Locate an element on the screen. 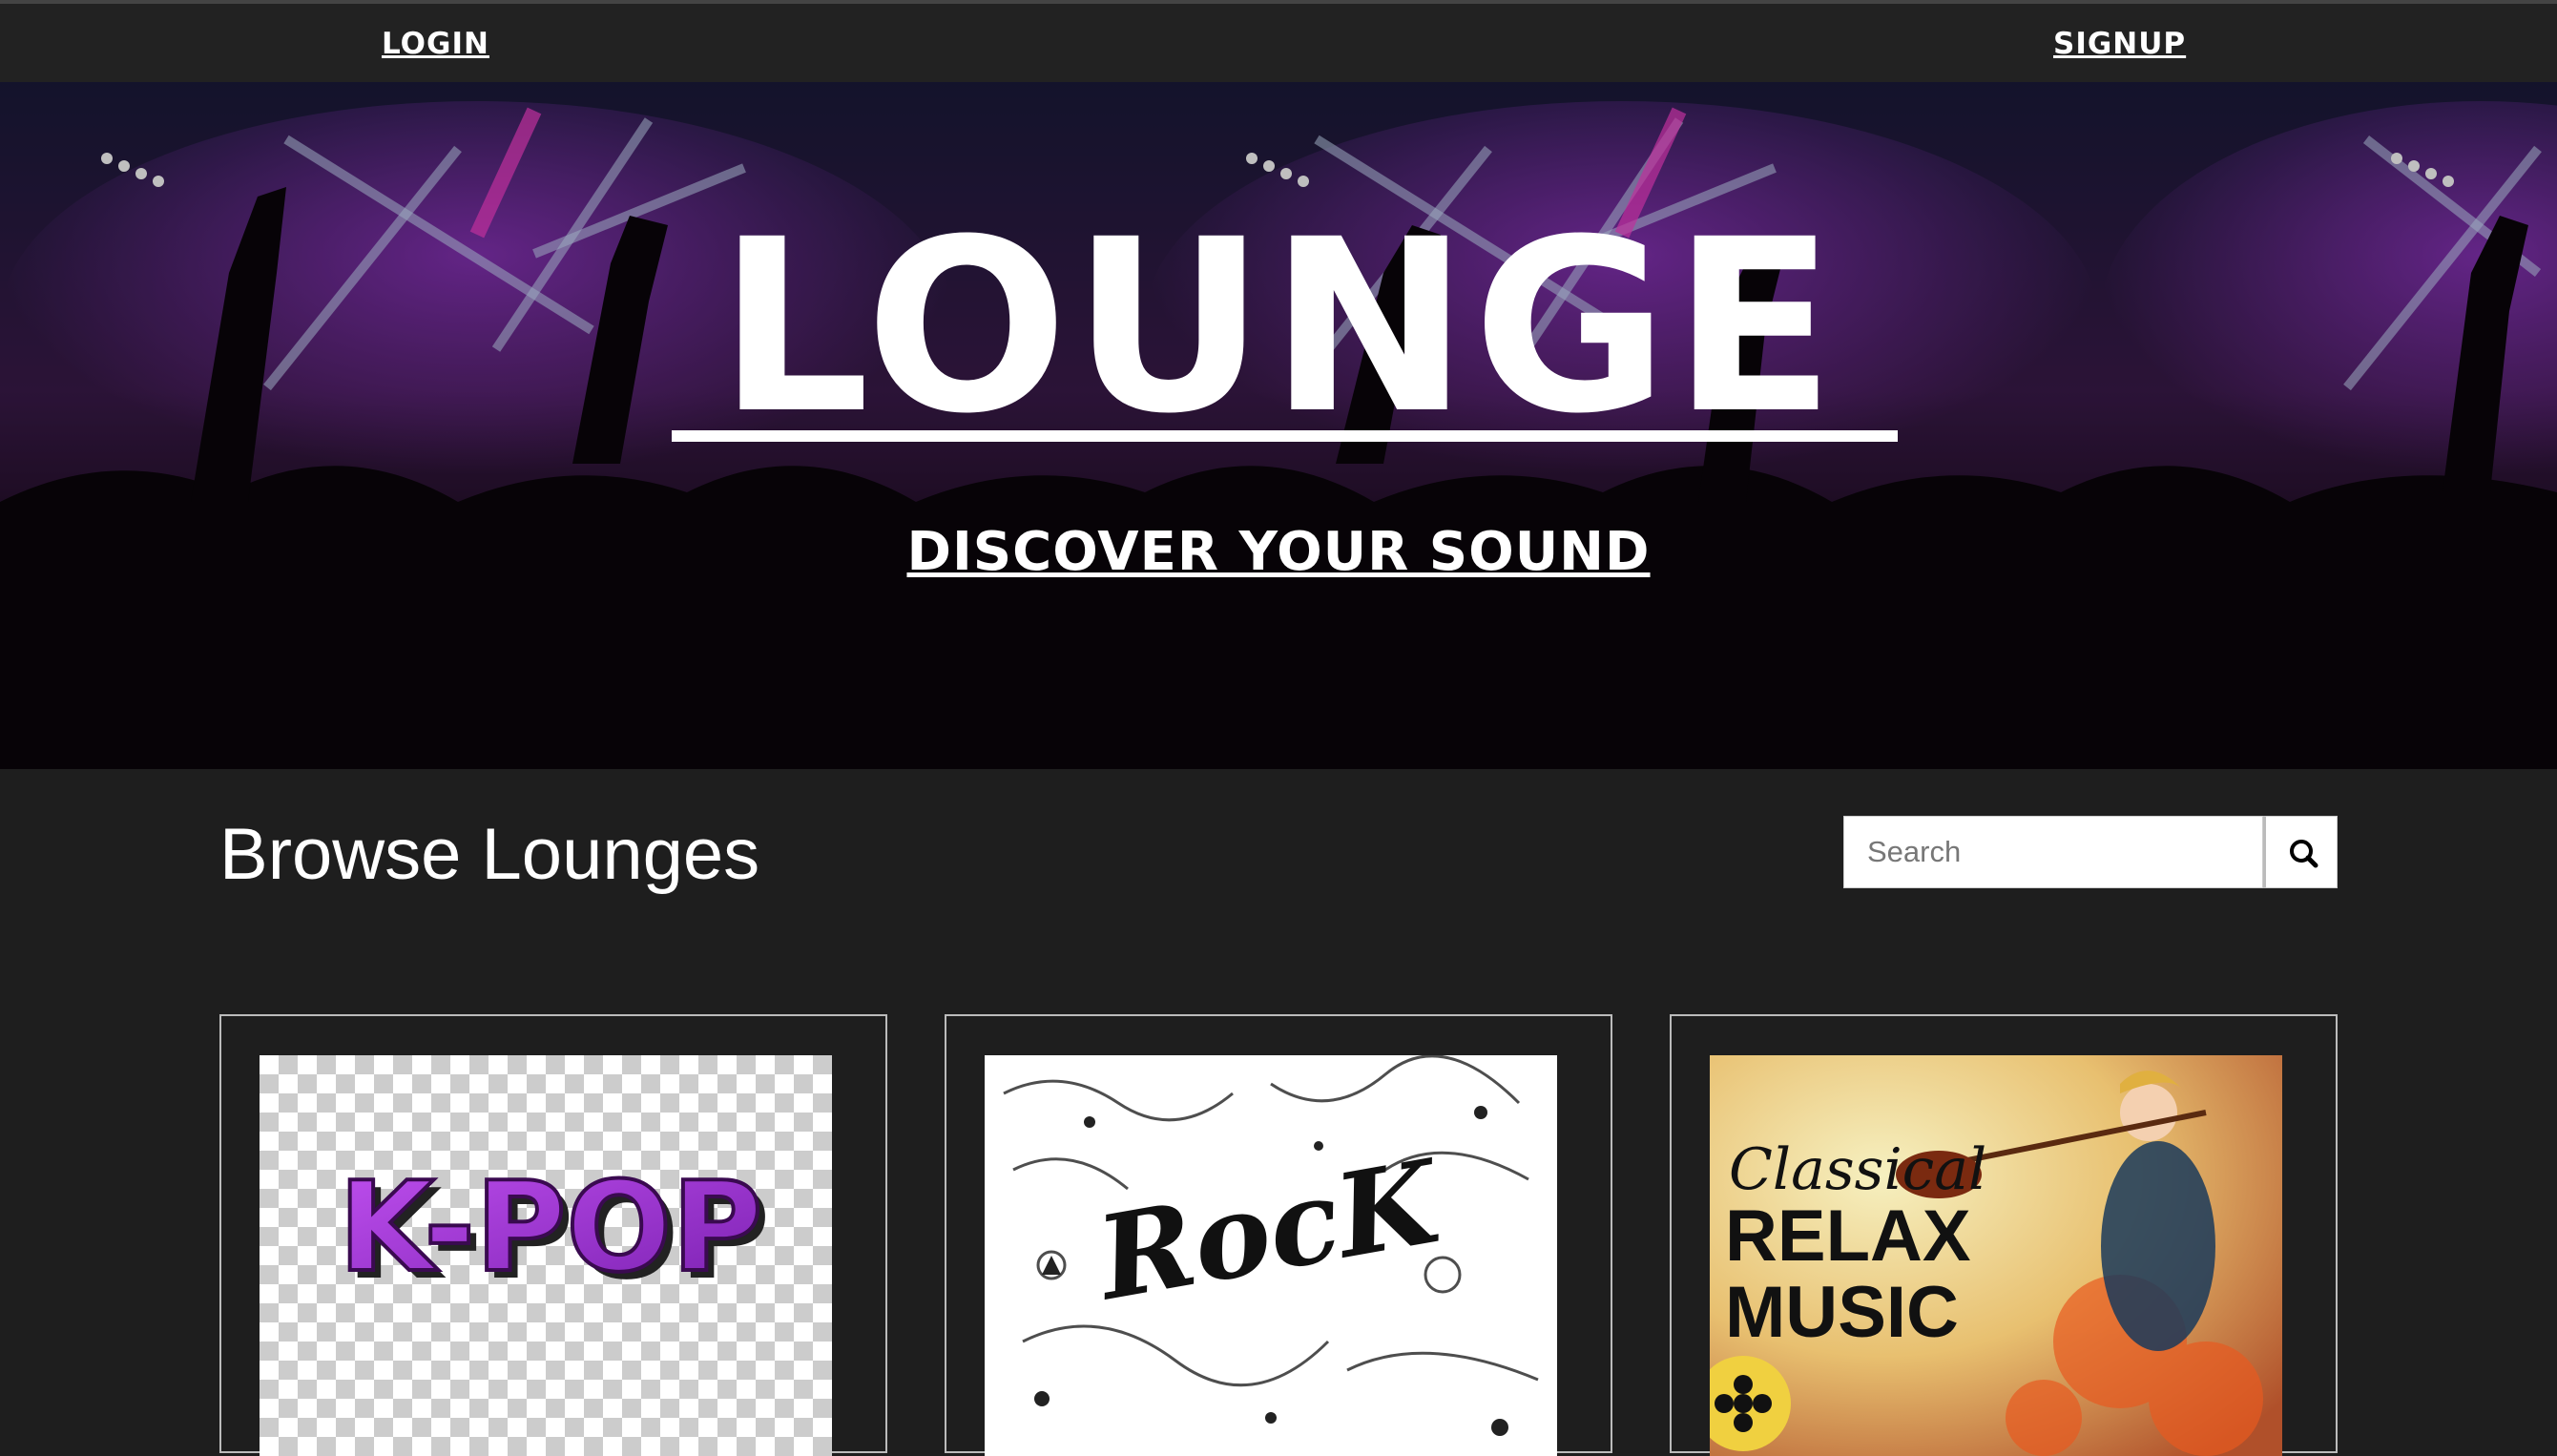 This screenshot has height=1456, width=2557. hero-title: LOUNGE is located at coordinates (1278, 327).